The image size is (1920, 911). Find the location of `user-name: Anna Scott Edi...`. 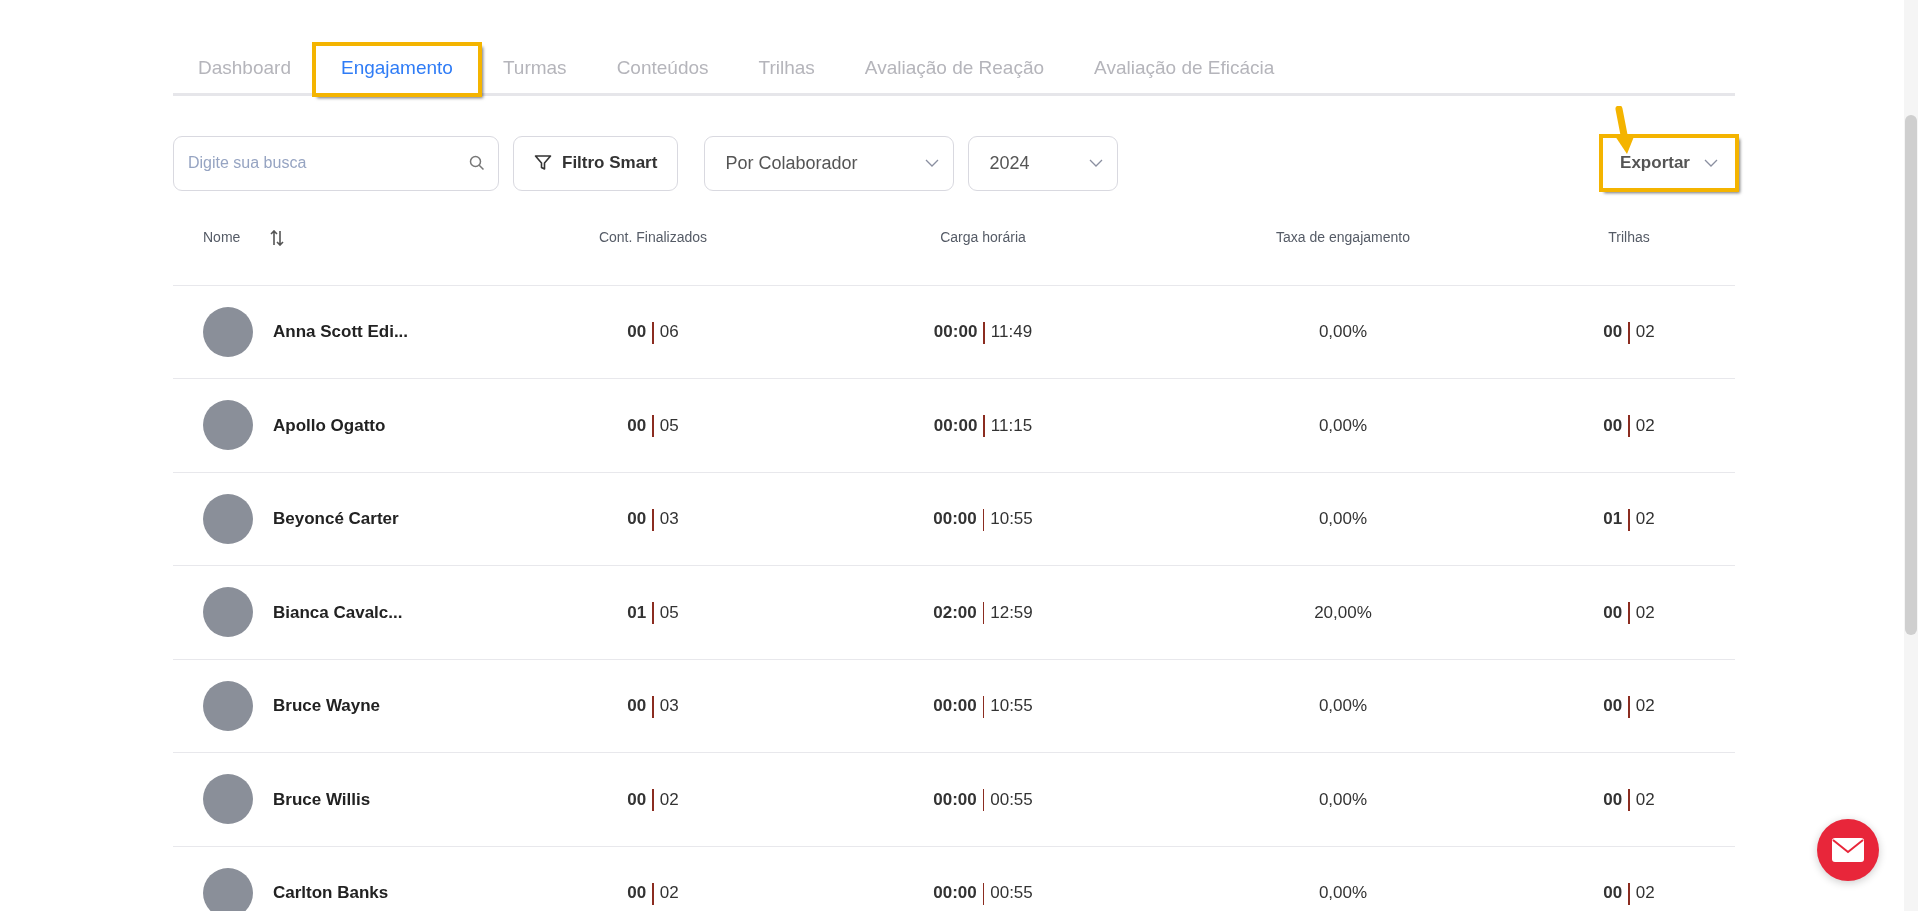

user-name: Anna Scott Edi... is located at coordinates (341, 332).